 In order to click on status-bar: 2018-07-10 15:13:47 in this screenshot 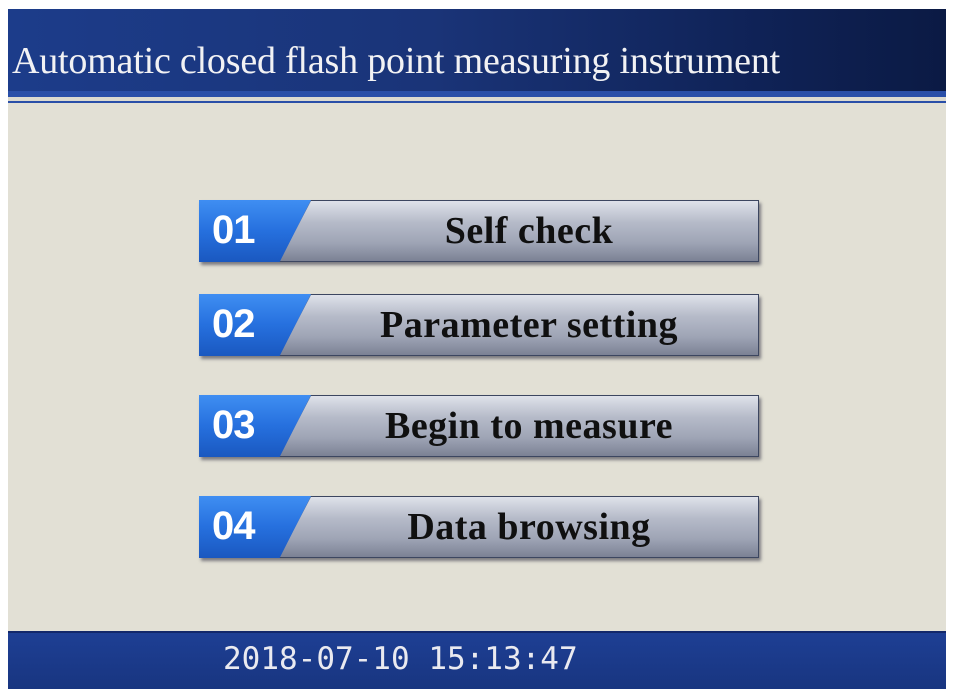, I will do `click(477, 660)`.